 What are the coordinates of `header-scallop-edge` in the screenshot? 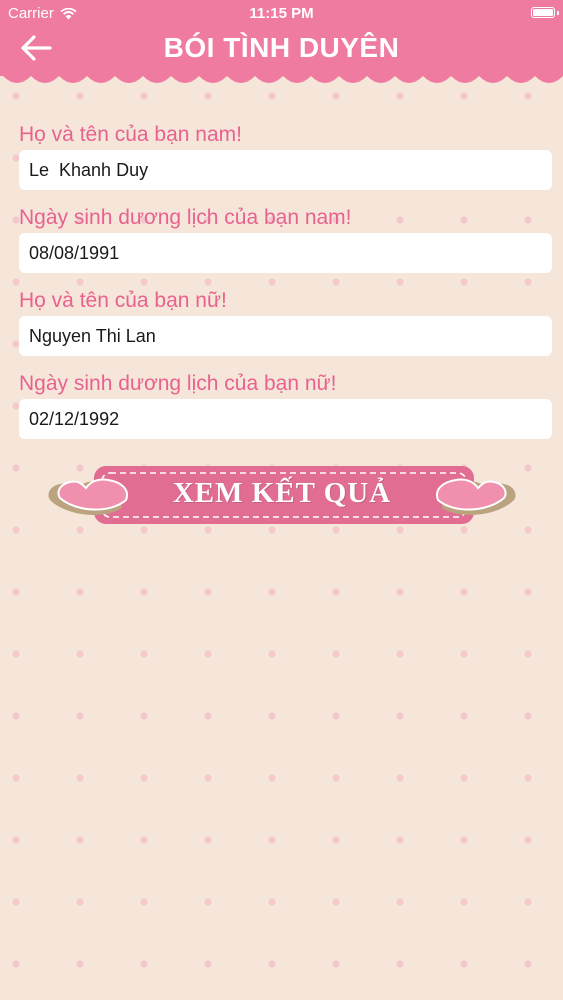 It's located at (281, 78).